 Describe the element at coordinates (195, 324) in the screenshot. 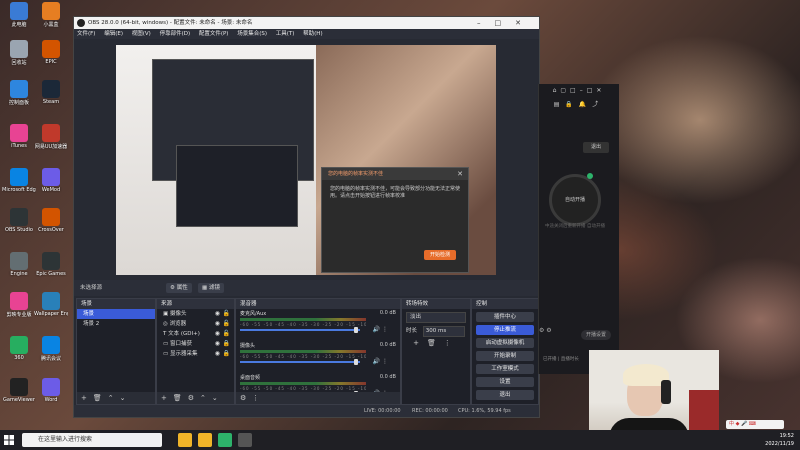

I see `source-item: ◎ 浏览器 ◉ 🔓` at that location.